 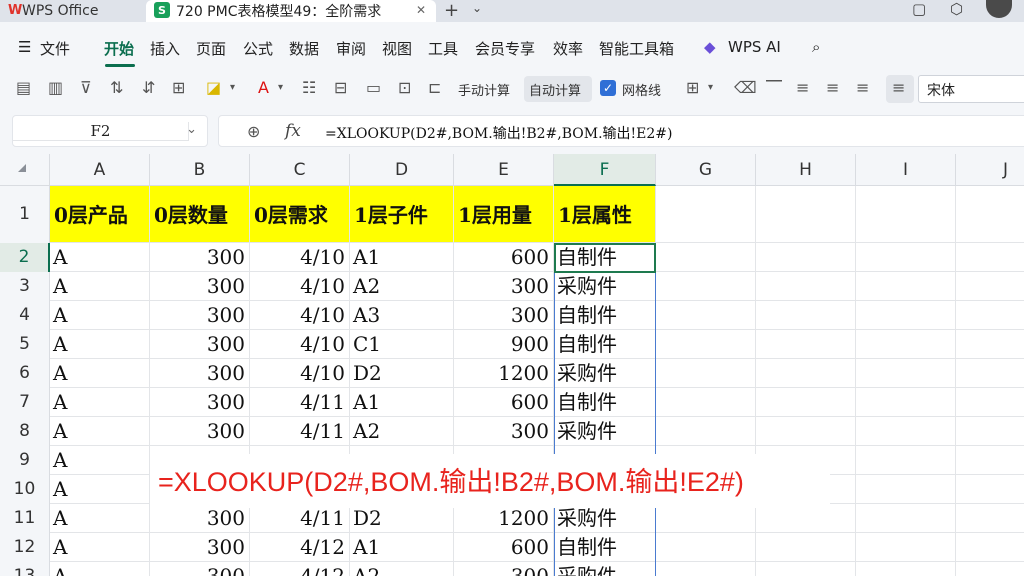 What do you see at coordinates (280, 87) in the screenshot?
I see `font-color-dropdown-icon: ▾` at bounding box center [280, 87].